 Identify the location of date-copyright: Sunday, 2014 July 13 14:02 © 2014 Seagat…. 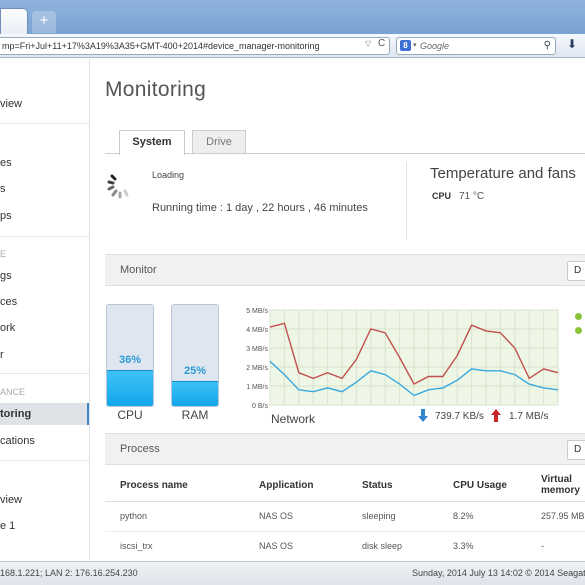
(498, 573).